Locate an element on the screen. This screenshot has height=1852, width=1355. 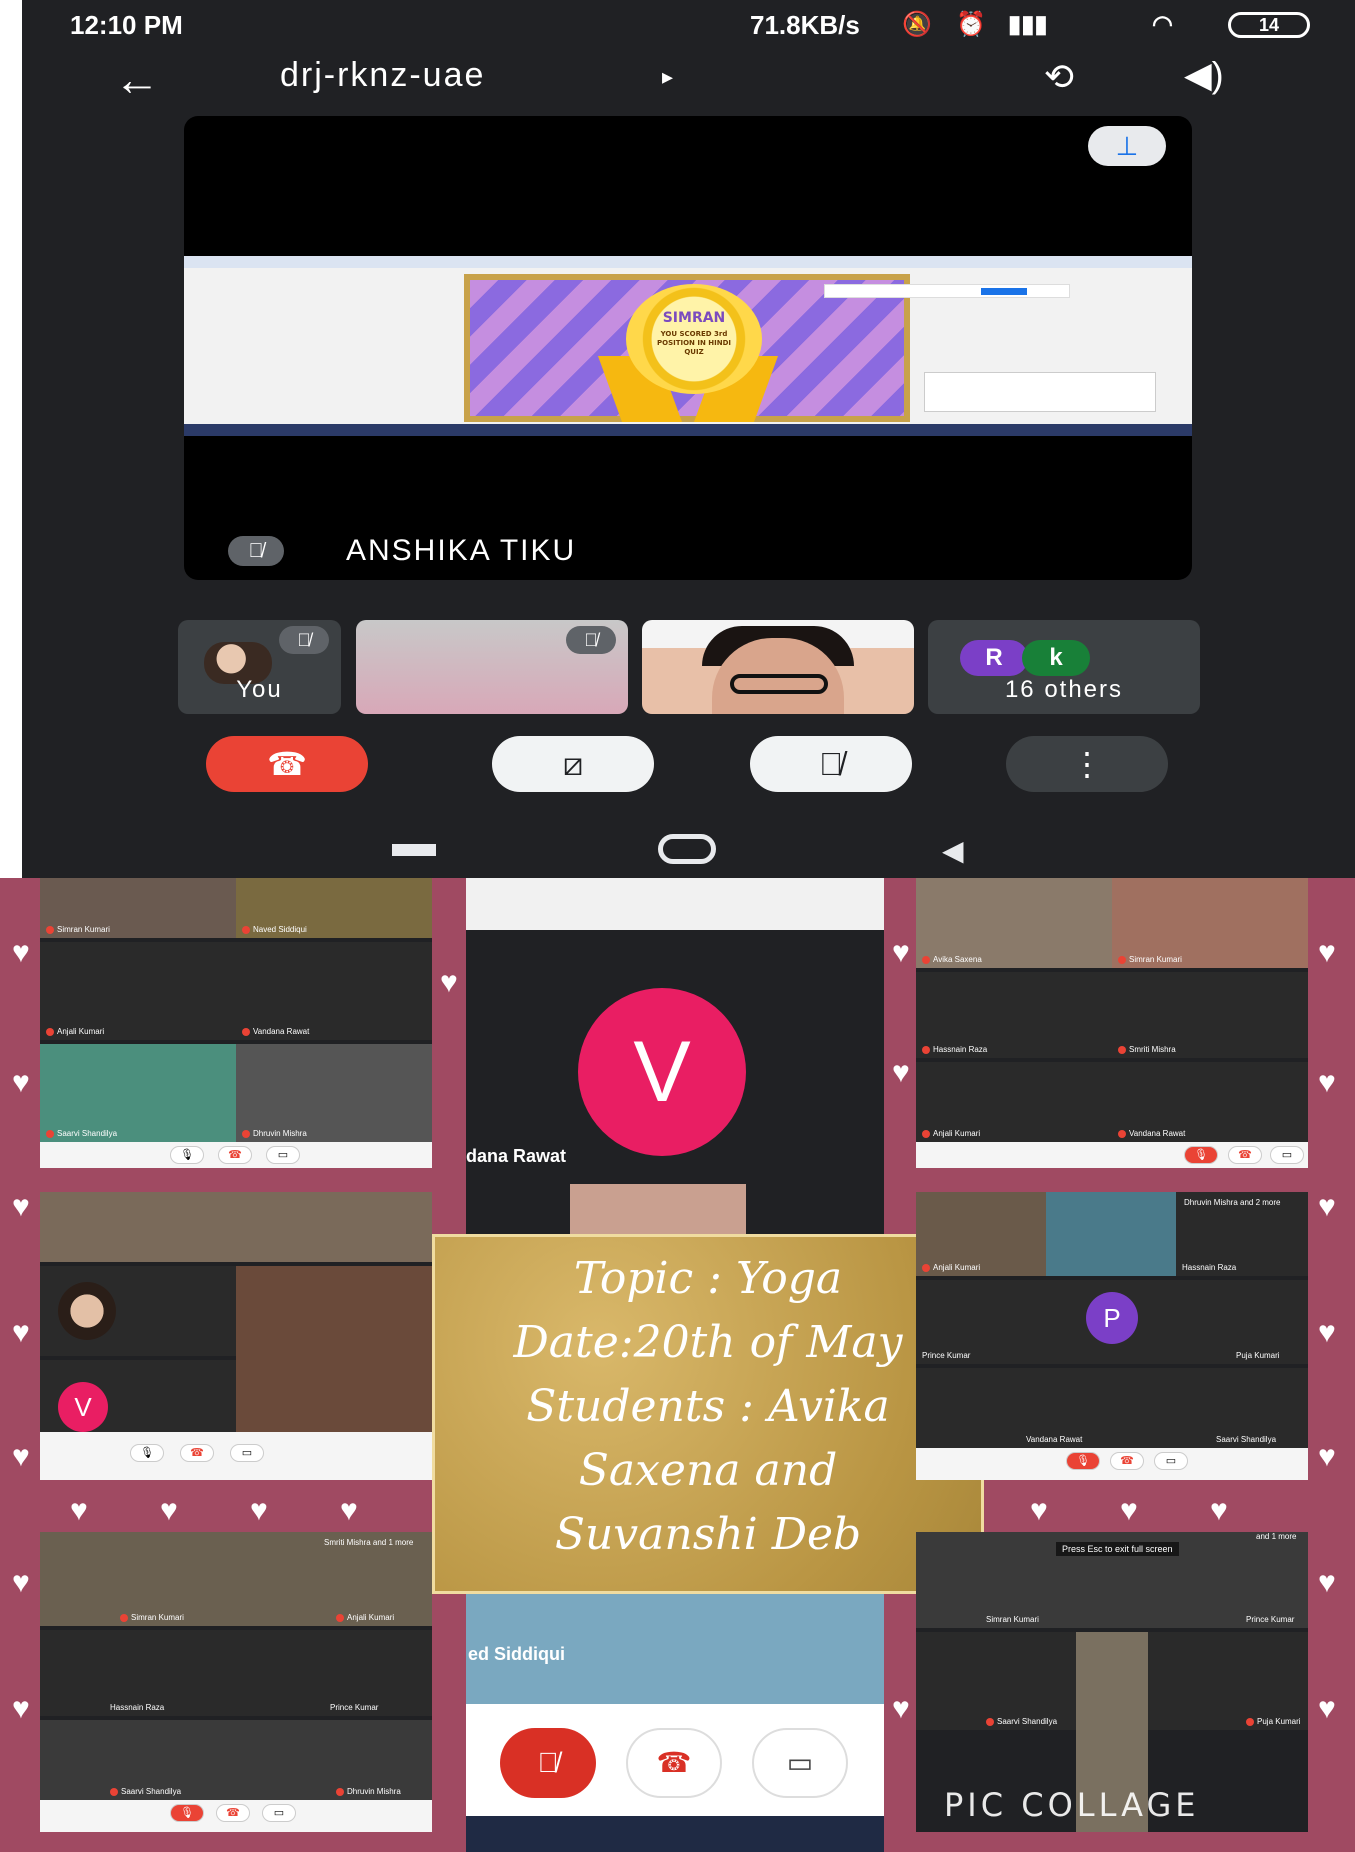
avatar: P is located at coordinates (1112, 1318).